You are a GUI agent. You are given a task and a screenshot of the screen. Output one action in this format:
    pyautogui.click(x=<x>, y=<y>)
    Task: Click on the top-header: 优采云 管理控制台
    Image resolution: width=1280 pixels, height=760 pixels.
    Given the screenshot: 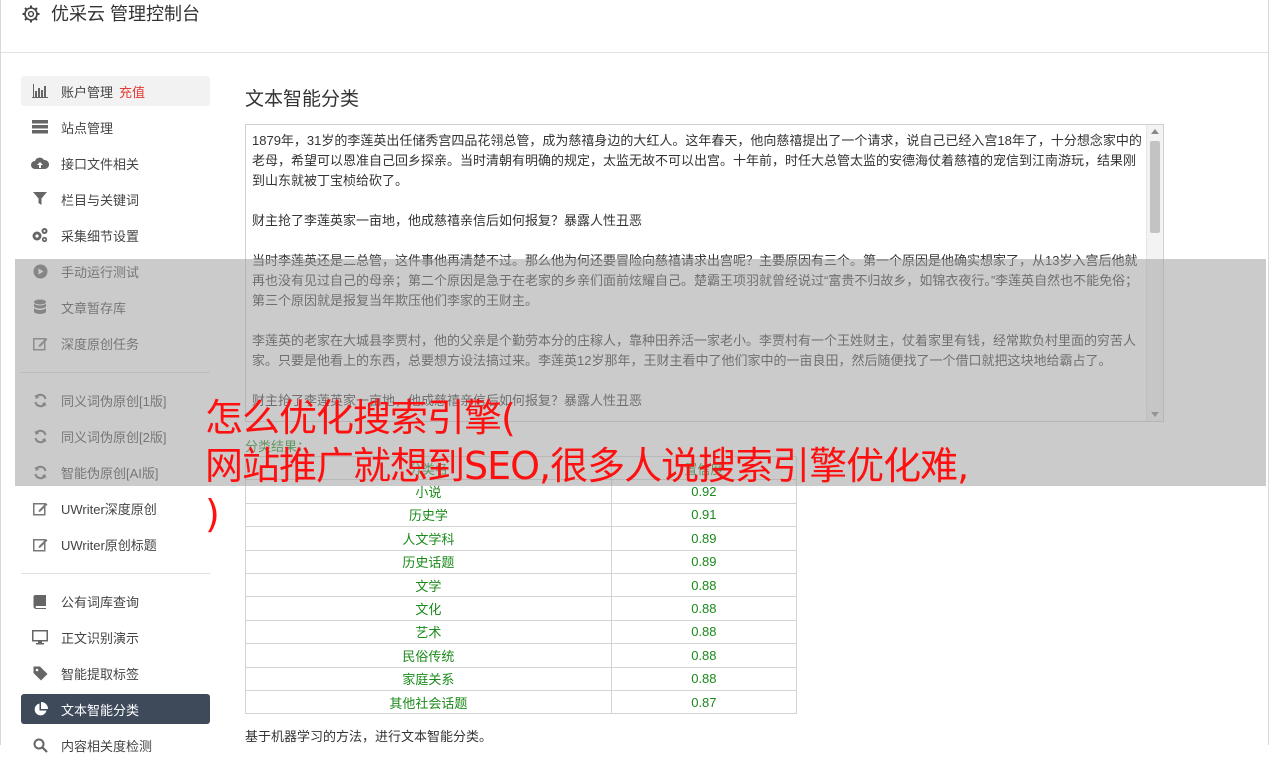 What is the action you would take?
    pyautogui.click(x=634, y=26)
    